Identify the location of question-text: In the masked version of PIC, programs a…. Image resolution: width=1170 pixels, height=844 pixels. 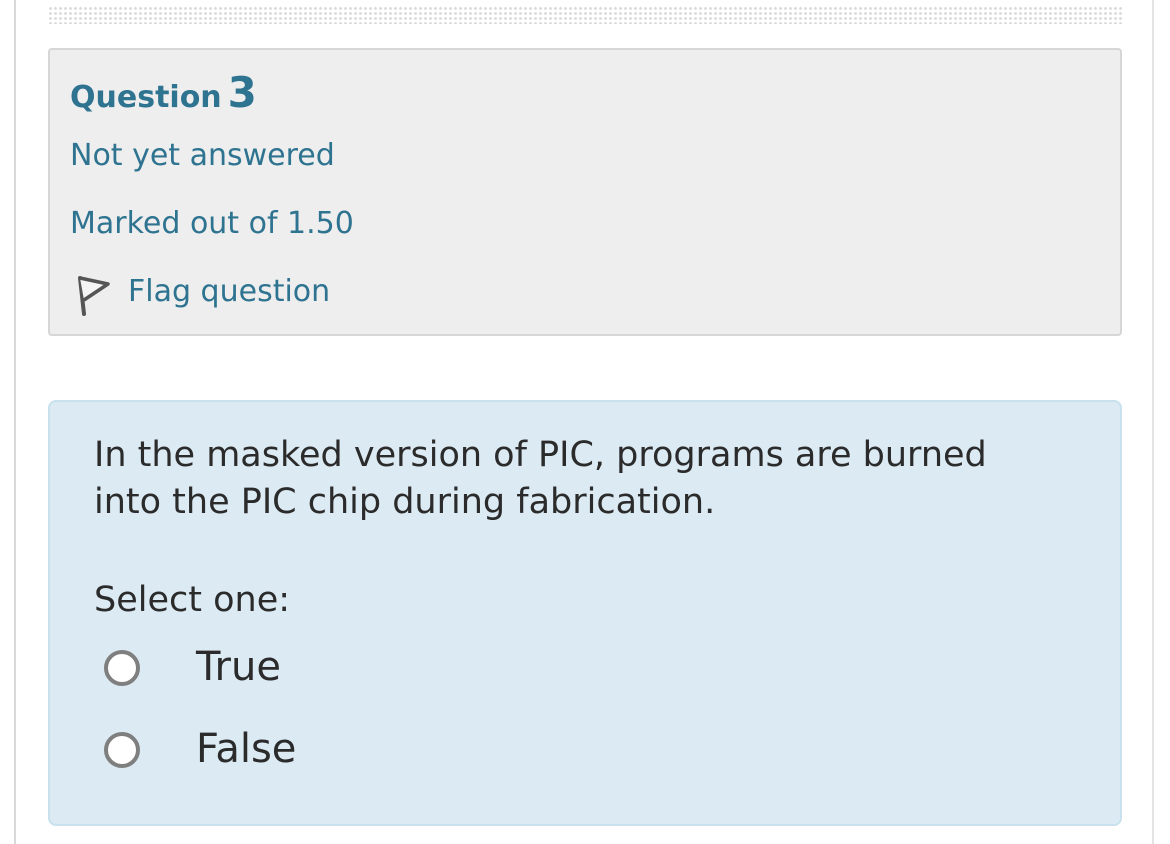
(540, 478).